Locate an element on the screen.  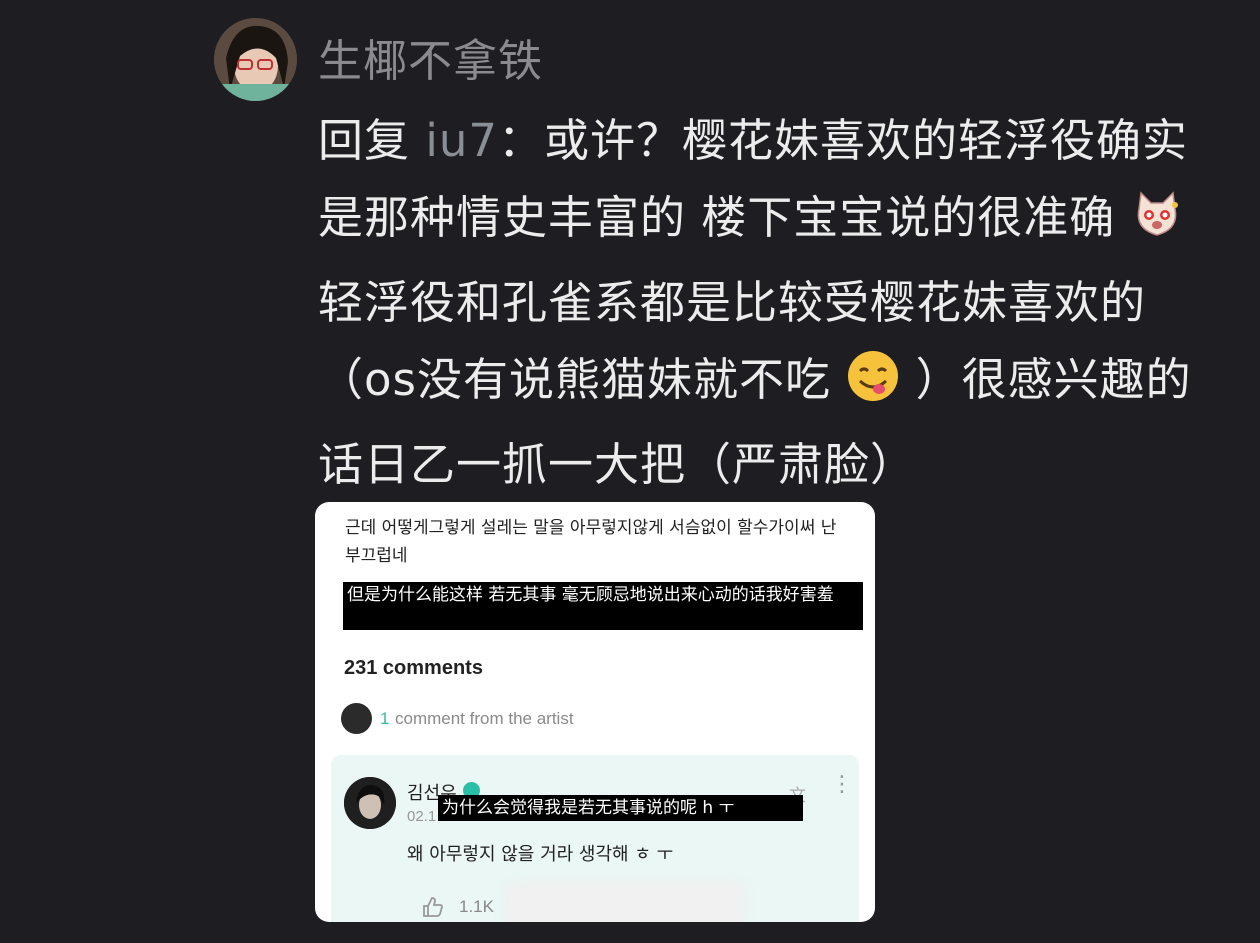
reply-prefix: 回复 is located at coordinates (364, 140).